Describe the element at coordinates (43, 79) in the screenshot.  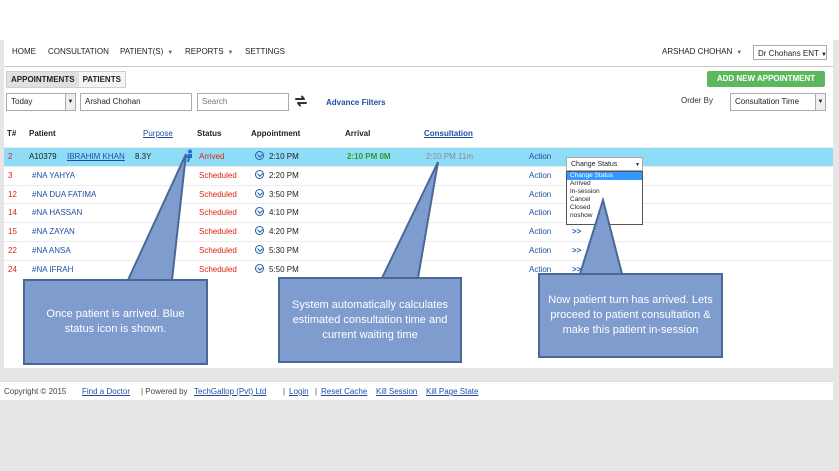
I see `tab-appointments: APPOINTMENTS` at that location.